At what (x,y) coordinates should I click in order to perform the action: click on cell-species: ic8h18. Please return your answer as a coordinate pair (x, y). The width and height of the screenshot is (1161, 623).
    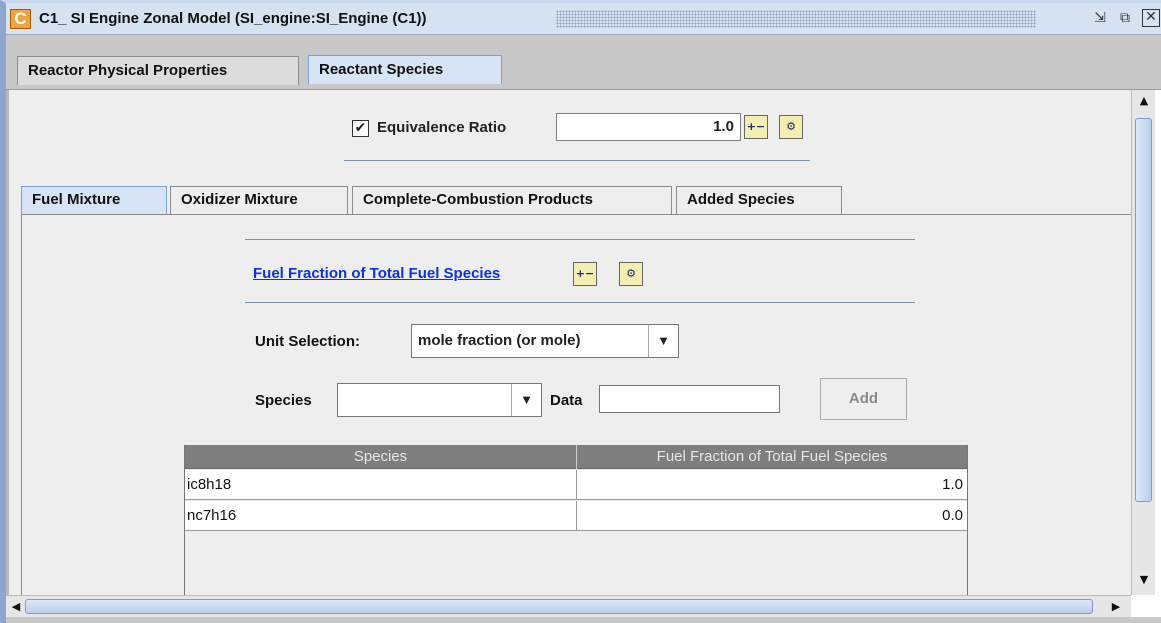
    Looking at the image, I should click on (381, 484).